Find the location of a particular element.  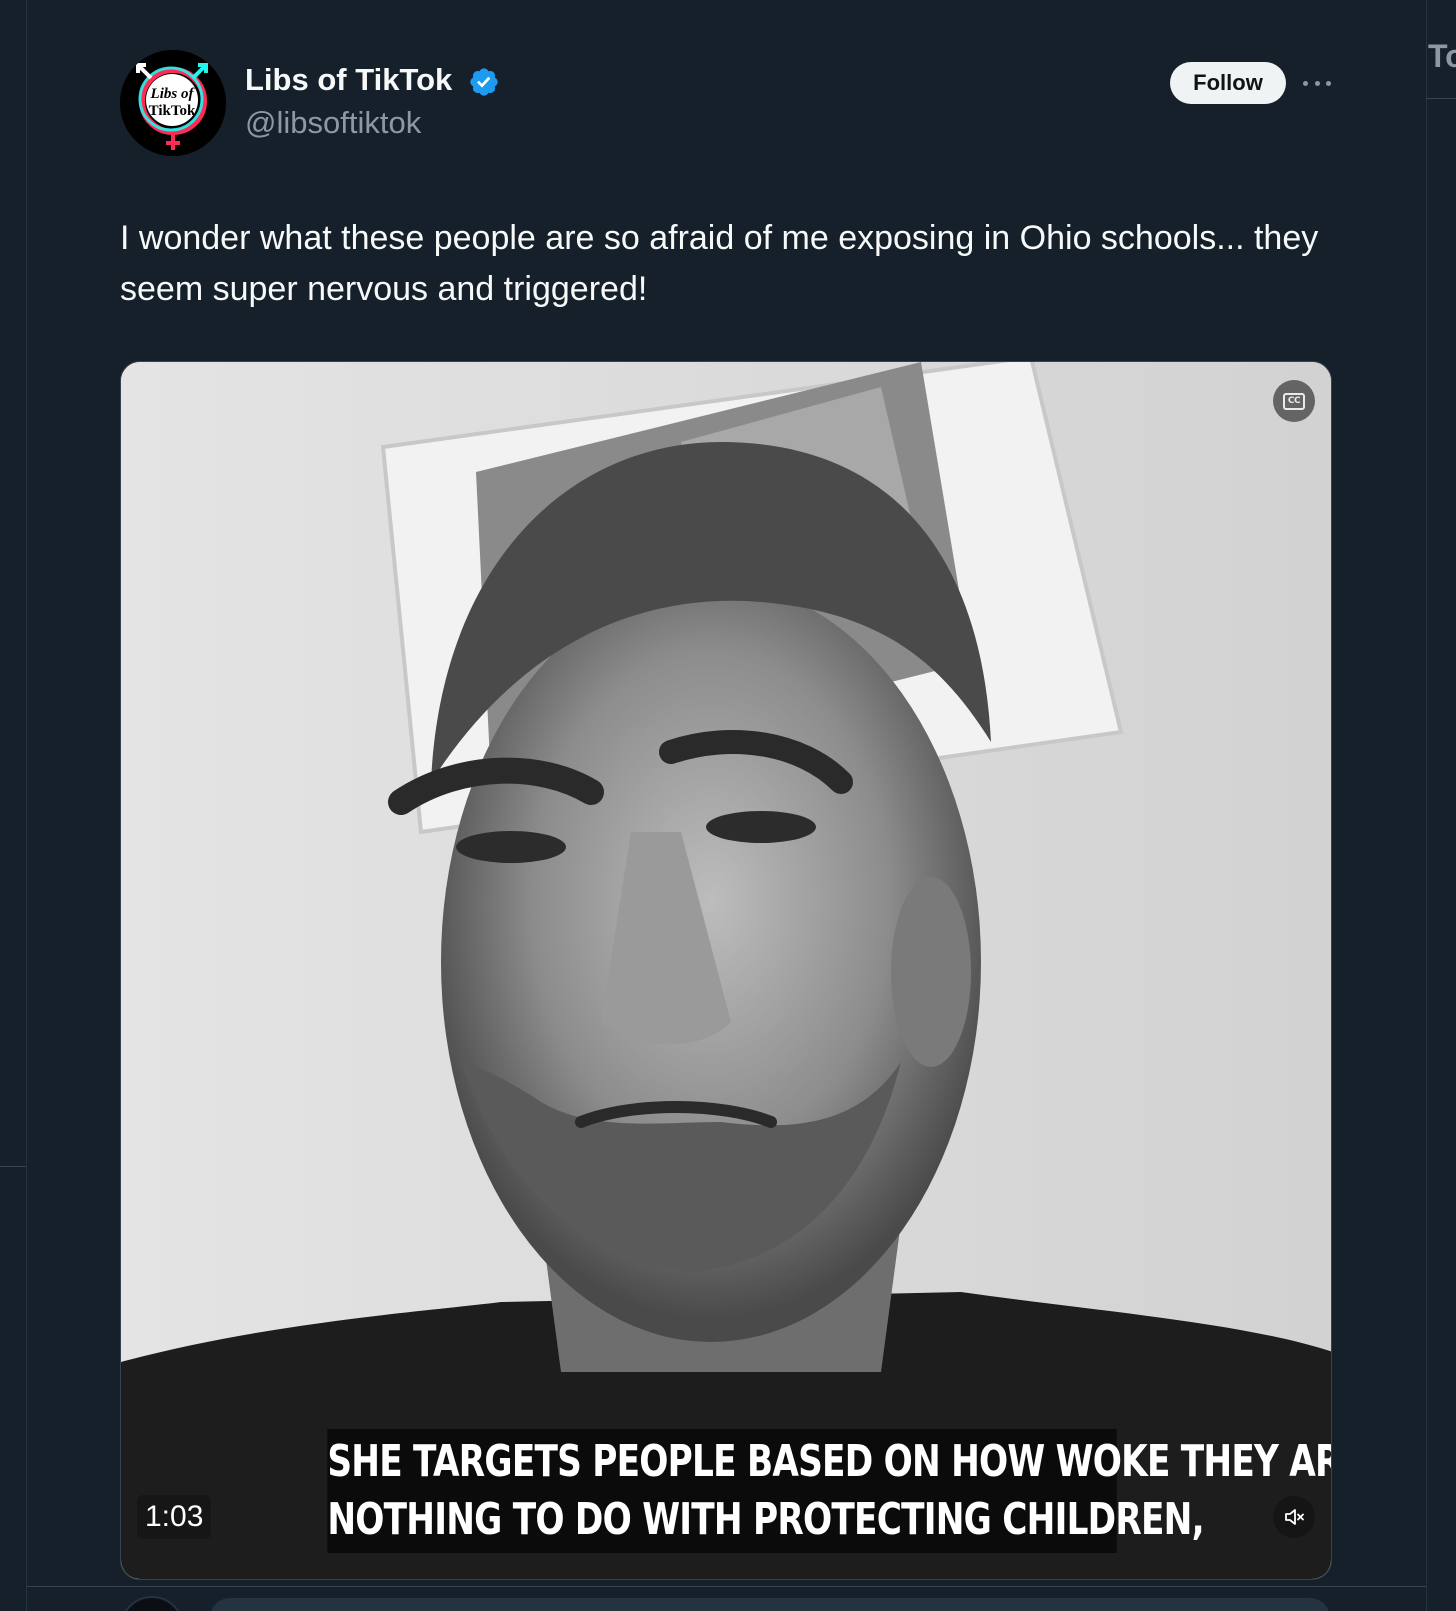

verified-badge-icon is located at coordinates (484, 82).